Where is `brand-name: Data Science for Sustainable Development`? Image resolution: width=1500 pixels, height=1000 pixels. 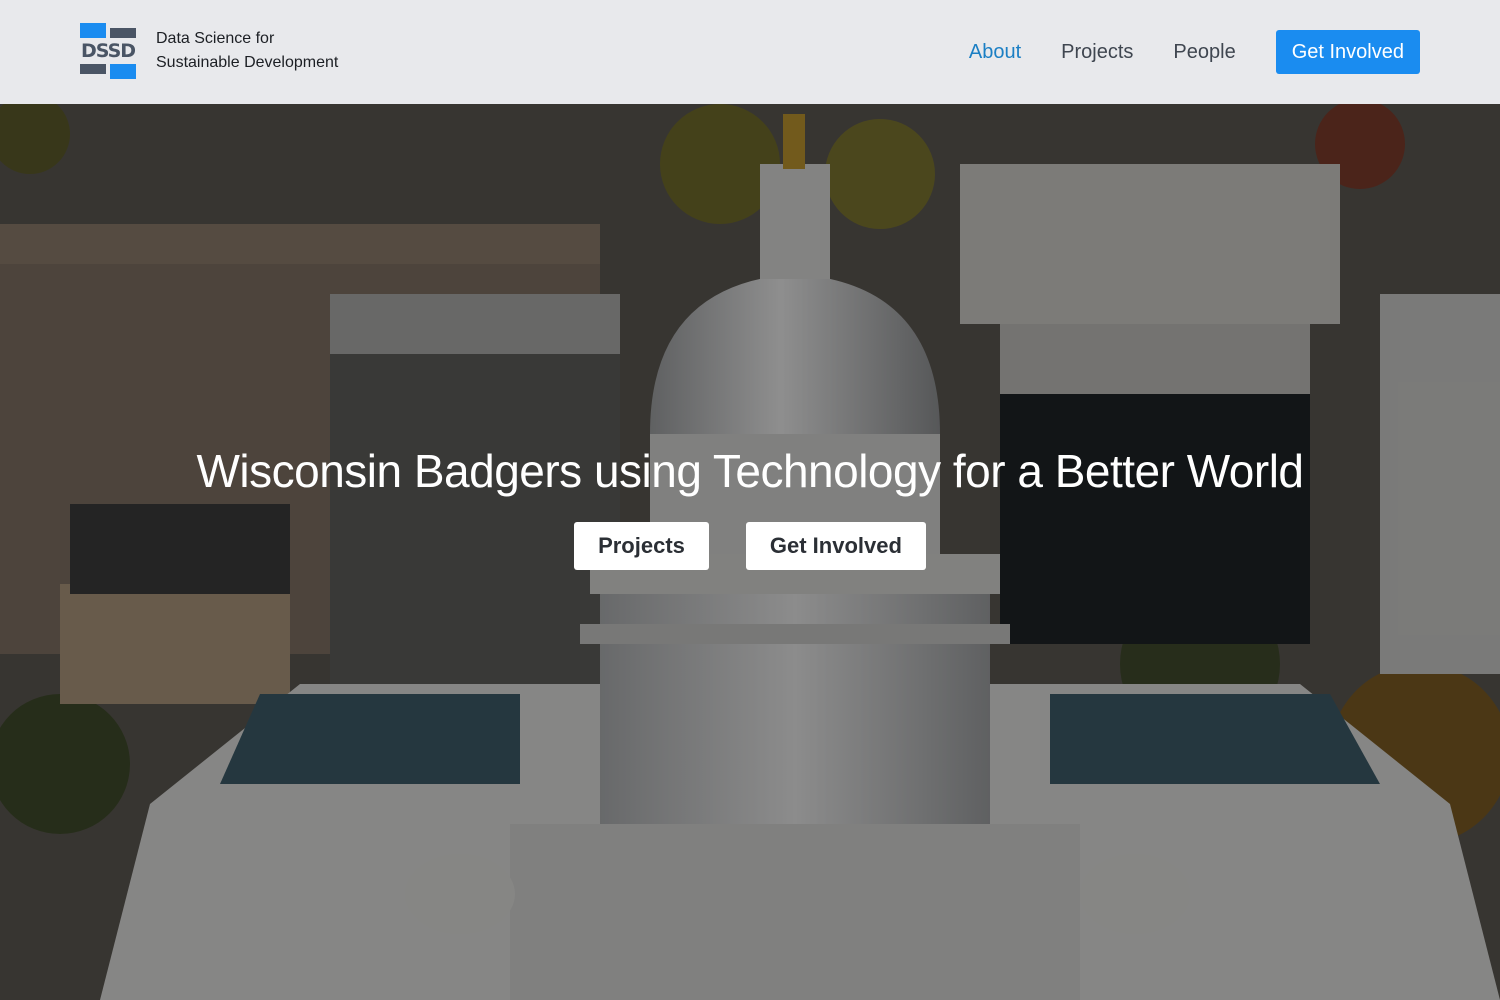 brand-name: Data Science for Sustainable Development is located at coordinates (247, 51).